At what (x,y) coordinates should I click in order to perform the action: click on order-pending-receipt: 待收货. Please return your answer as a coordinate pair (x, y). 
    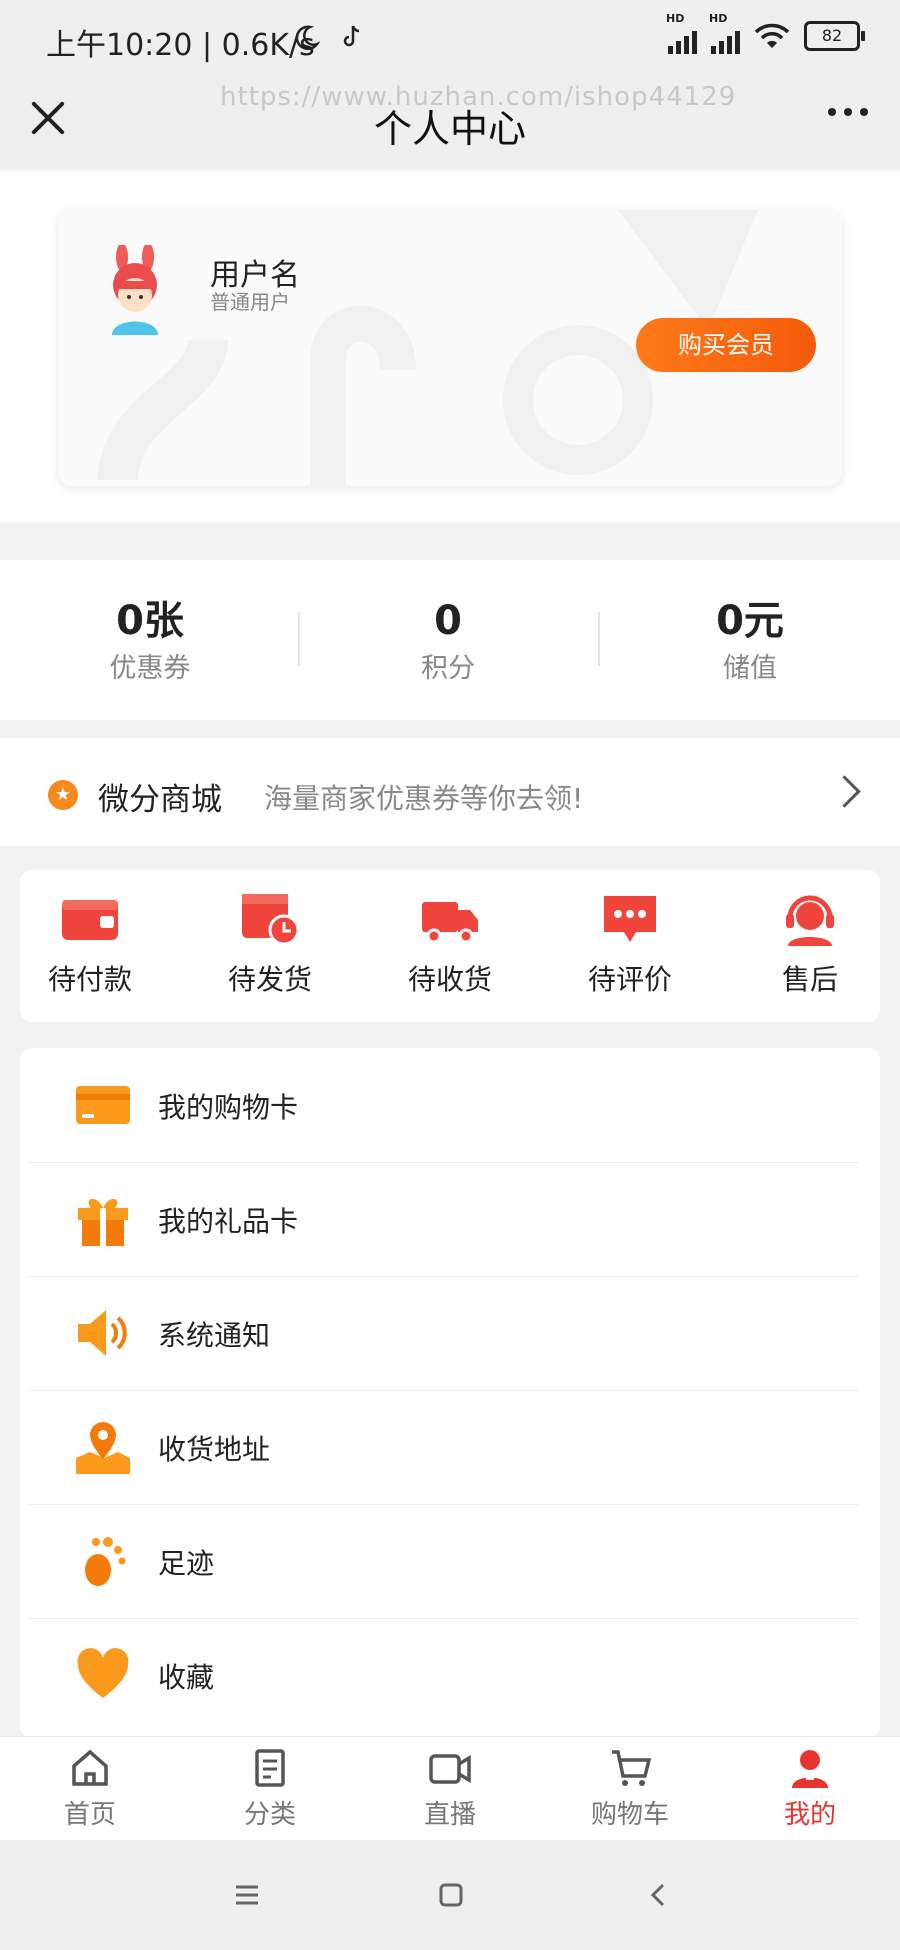
    Looking at the image, I should click on (450, 945).